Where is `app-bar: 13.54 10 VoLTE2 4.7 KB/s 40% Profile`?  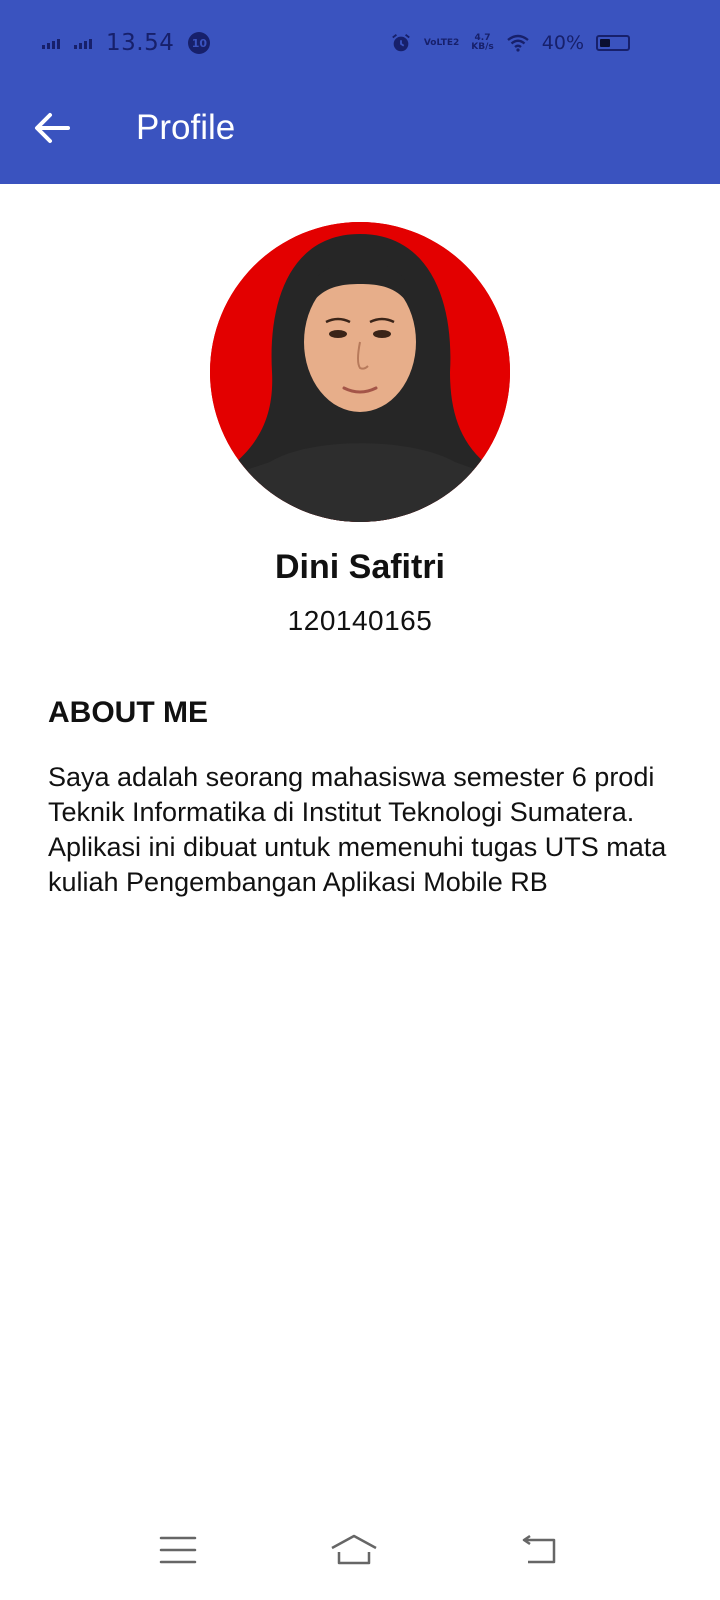 app-bar: 13.54 10 VoLTE2 4.7 KB/s 40% Profile is located at coordinates (360, 92).